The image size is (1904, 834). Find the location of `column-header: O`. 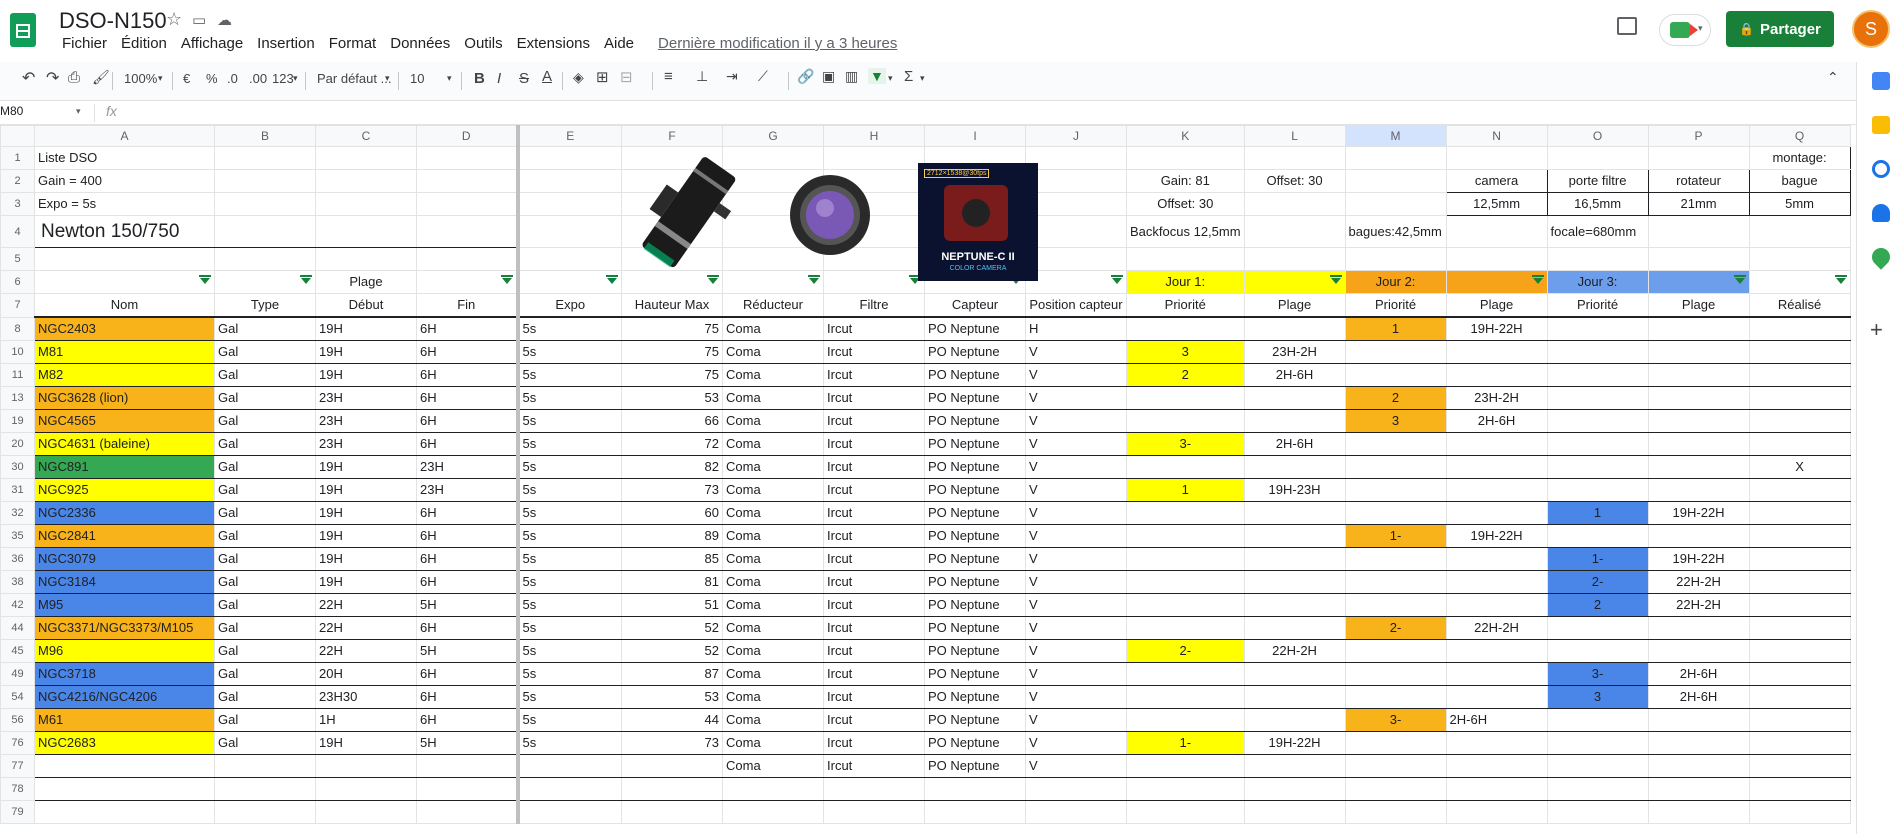

column-header: O is located at coordinates (1597, 136).